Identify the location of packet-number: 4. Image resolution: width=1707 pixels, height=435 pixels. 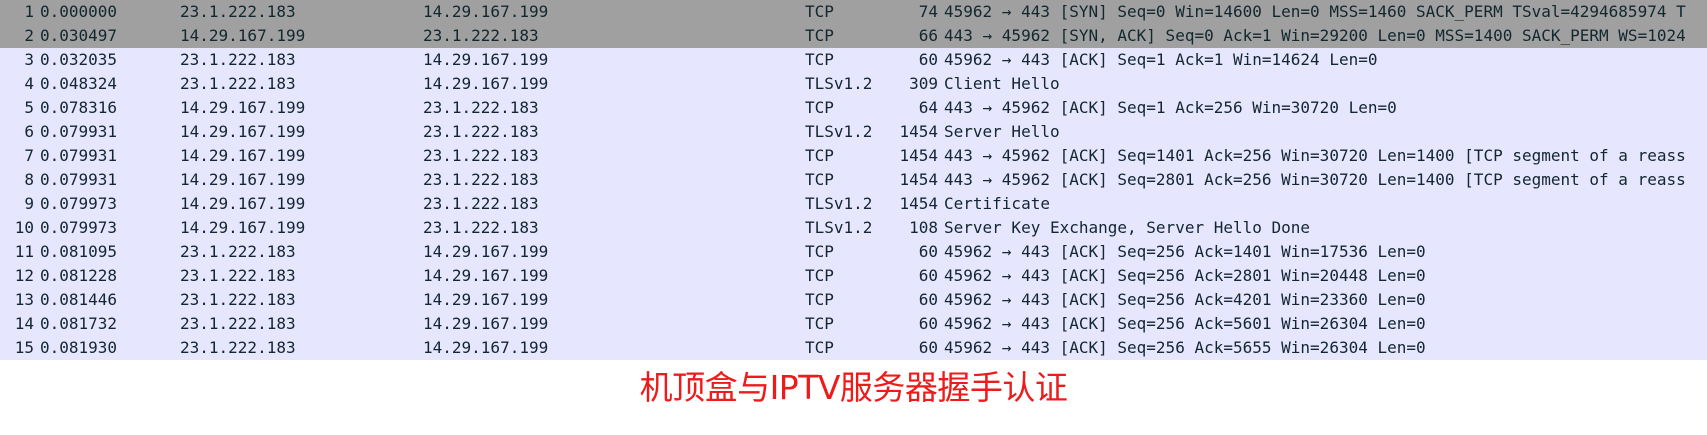
(29, 83).